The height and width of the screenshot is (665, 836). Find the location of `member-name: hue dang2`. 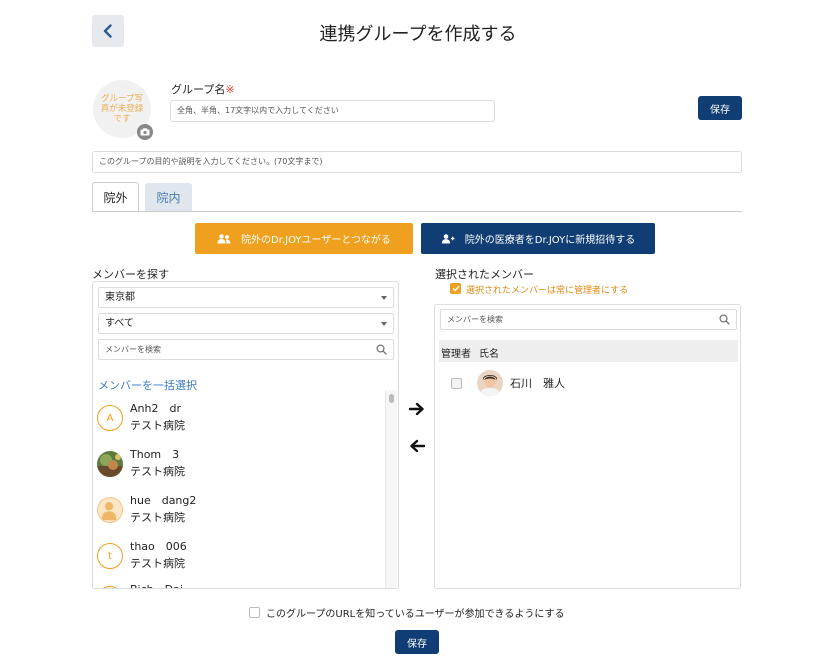

member-name: hue dang2 is located at coordinates (163, 500).